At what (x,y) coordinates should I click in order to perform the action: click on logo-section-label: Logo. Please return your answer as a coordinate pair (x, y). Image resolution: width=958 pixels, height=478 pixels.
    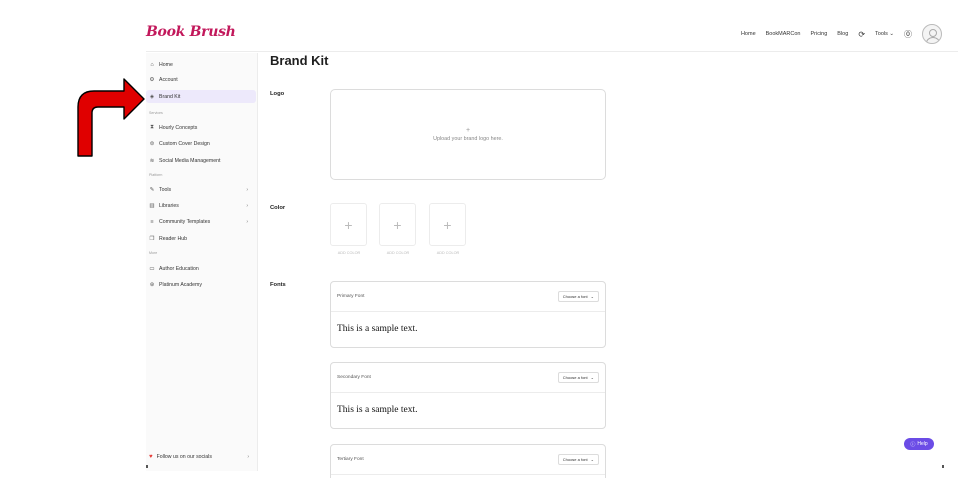
    Looking at the image, I should click on (277, 94).